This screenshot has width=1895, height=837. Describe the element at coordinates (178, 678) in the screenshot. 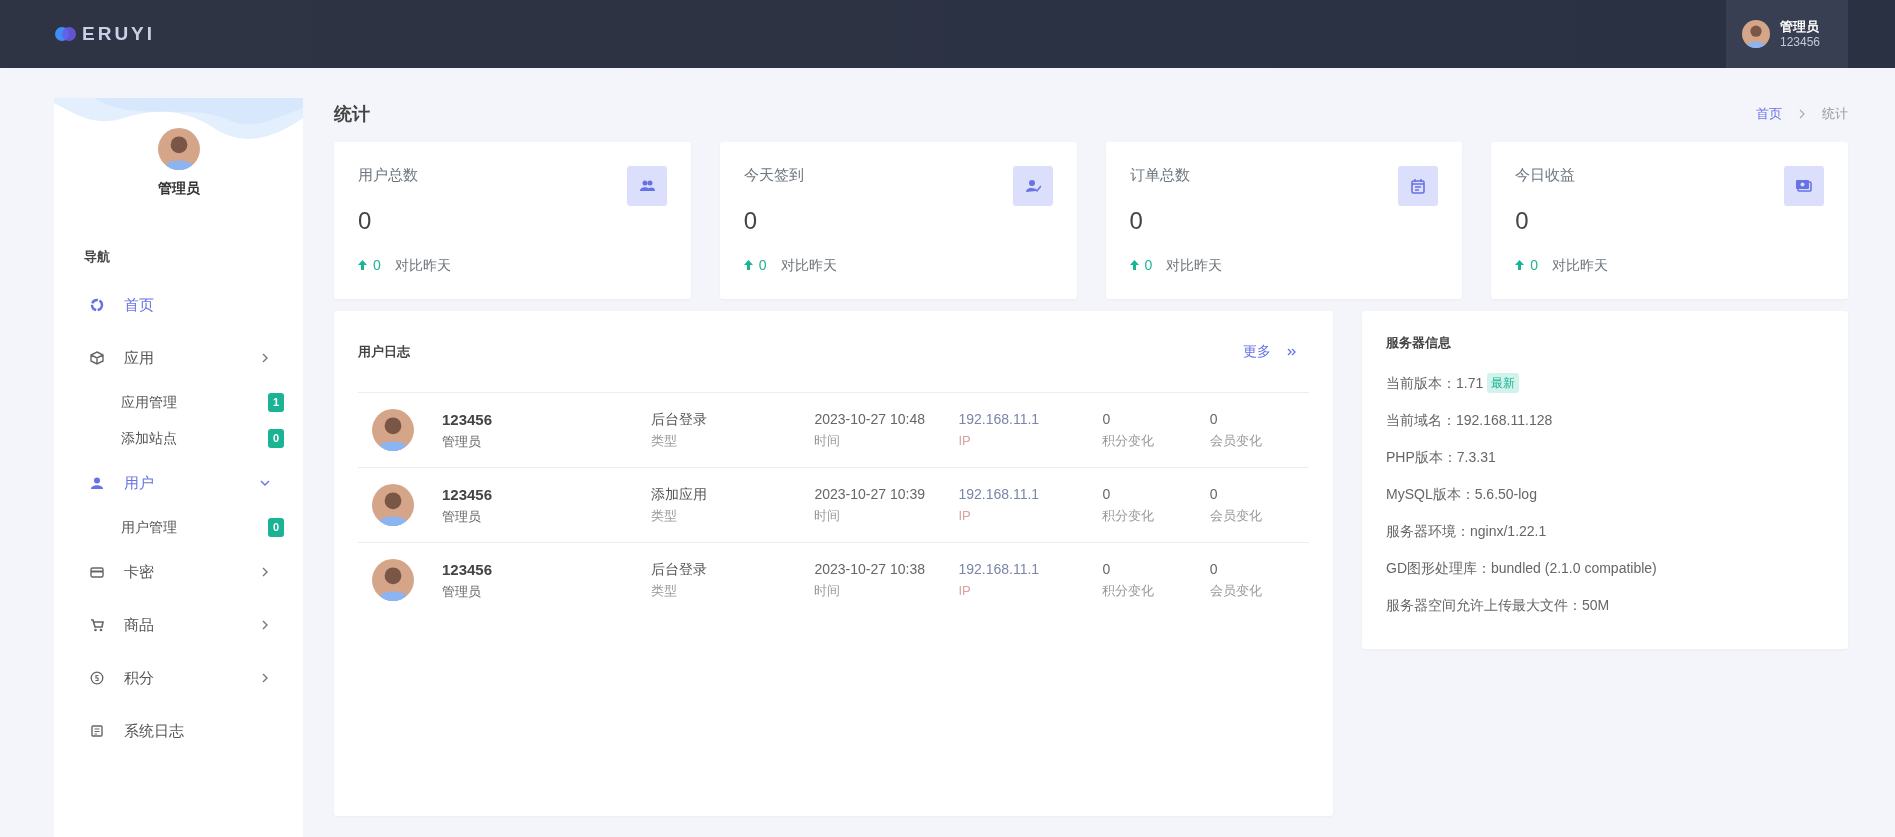

I see `nav-item: 积分` at that location.